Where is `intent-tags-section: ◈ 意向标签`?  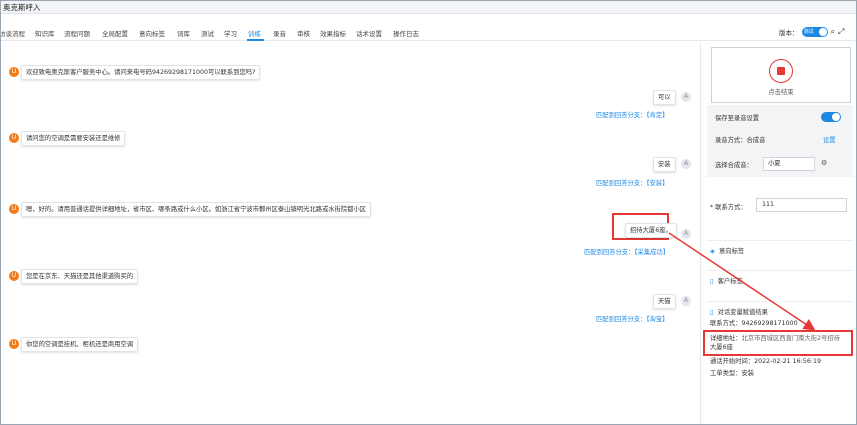 intent-tags-section: ◈ 意向标签 is located at coordinates (727, 250).